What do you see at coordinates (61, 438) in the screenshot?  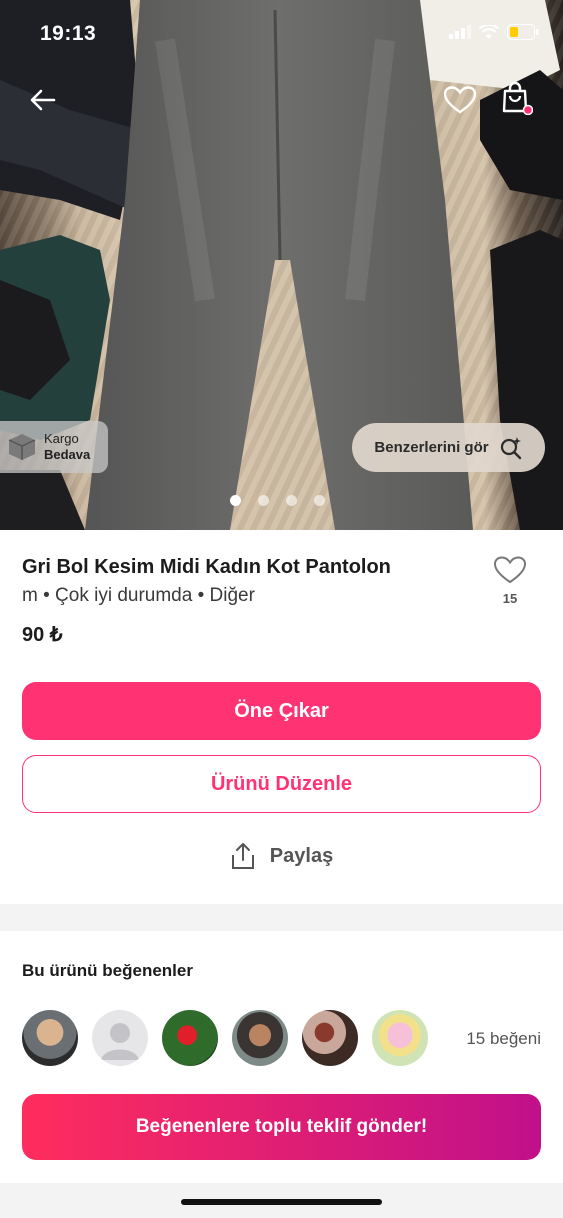 I see `badge-line1: Kargo` at bounding box center [61, 438].